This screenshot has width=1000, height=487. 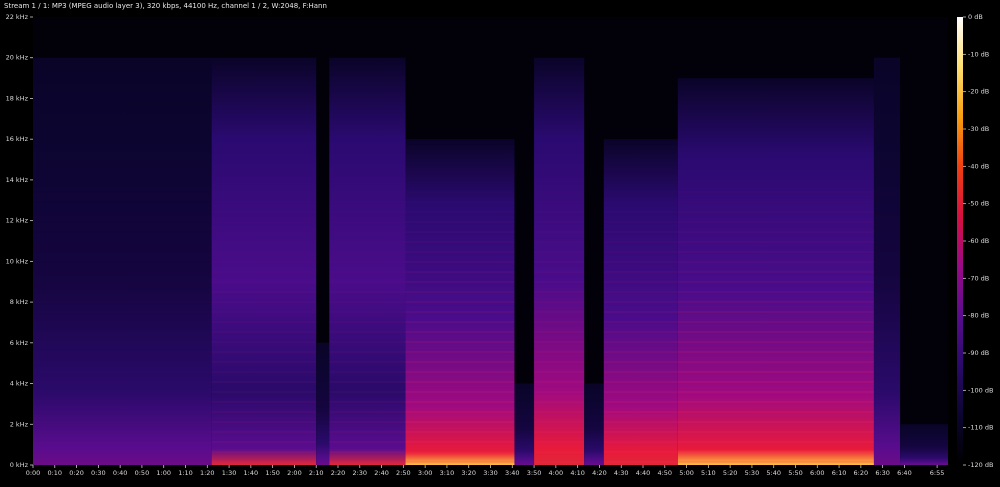 I want to click on x-tick-label: 6:55, so click(x=937, y=473).